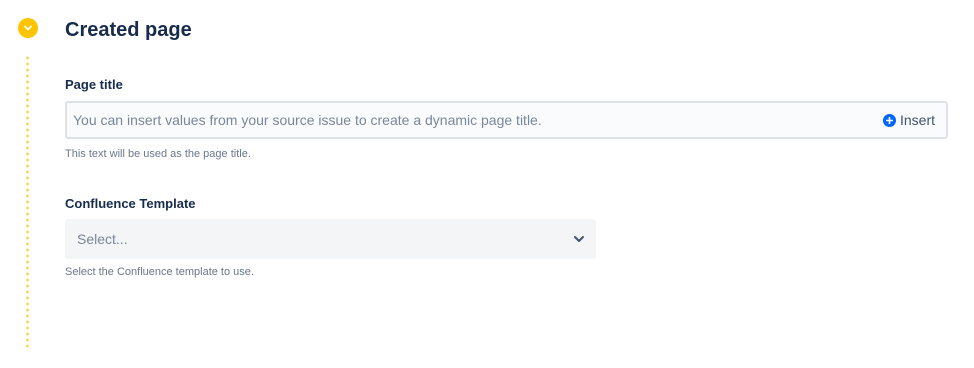 Image resolution: width=974 pixels, height=368 pixels. I want to click on page-title-field: Insert, so click(506, 120).